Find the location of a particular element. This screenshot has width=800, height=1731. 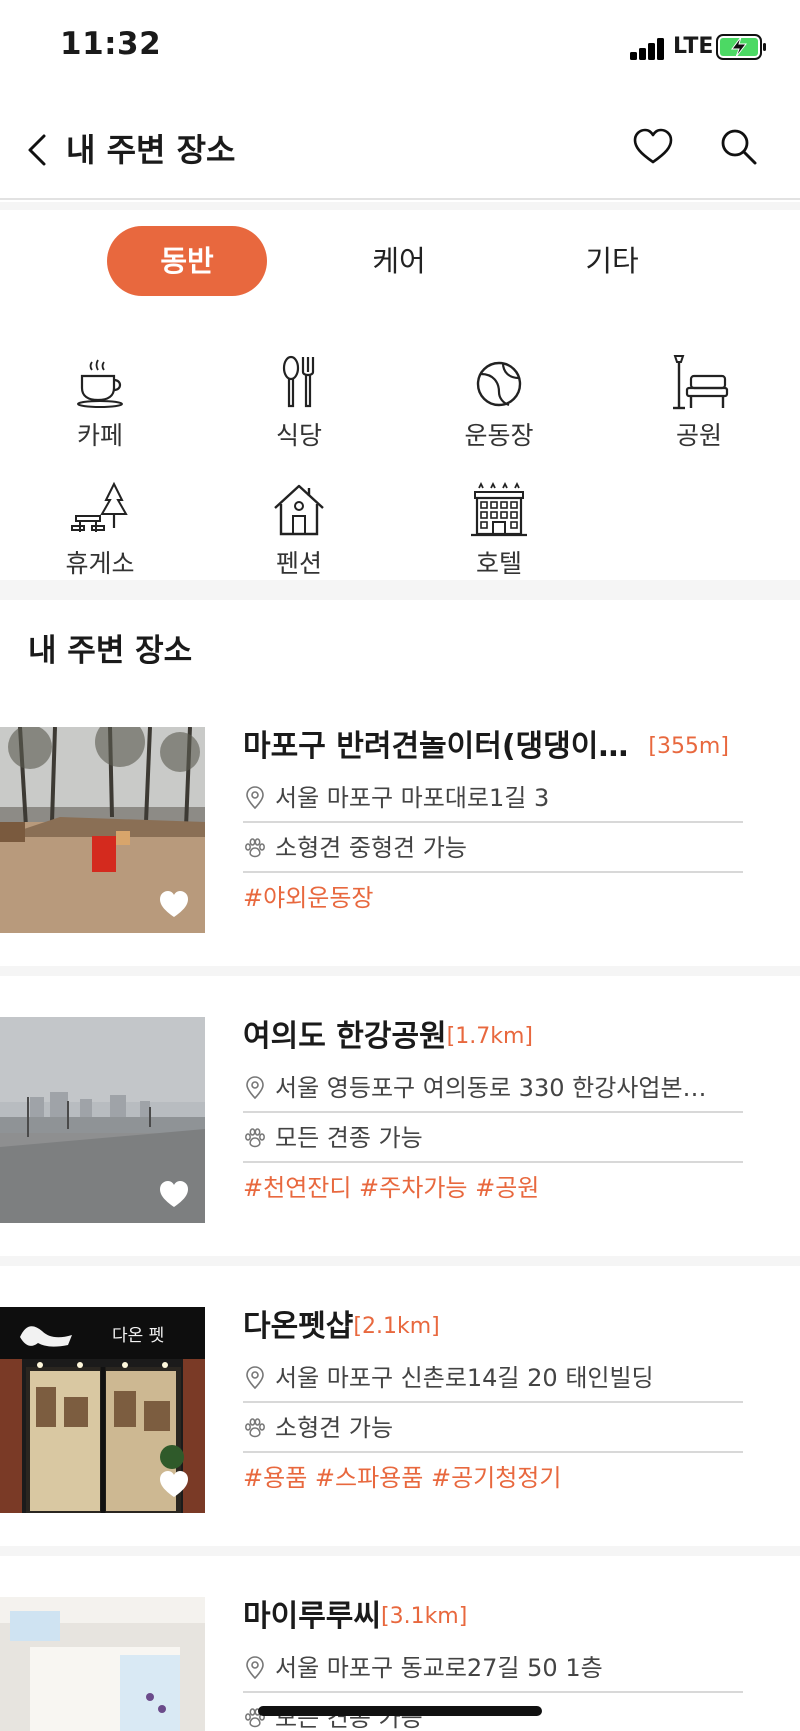

place-name-row: 여의도 한강공원[1.7km] is located at coordinates (493, 1037).